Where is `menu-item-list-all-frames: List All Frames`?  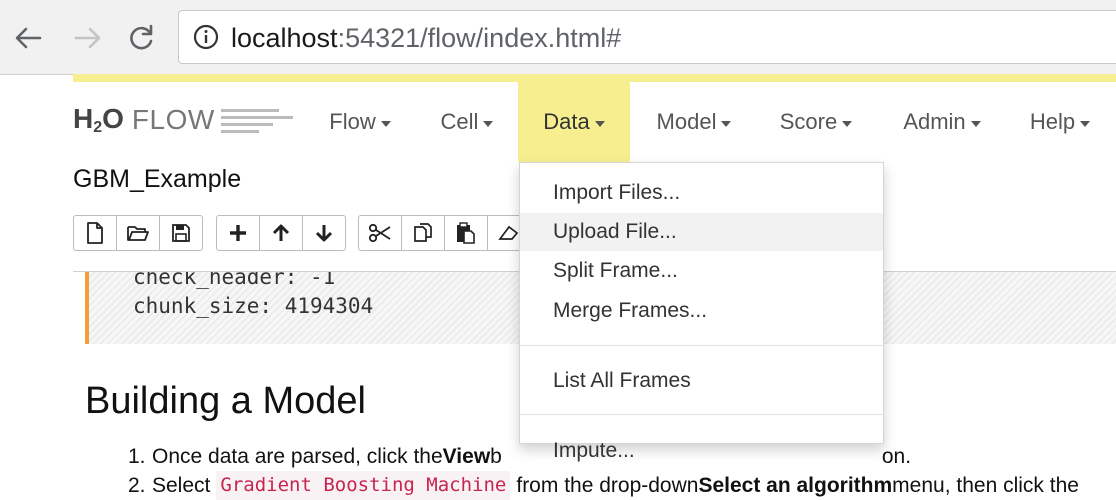
menu-item-list-all-frames: List All Frames is located at coordinates (701, 381).